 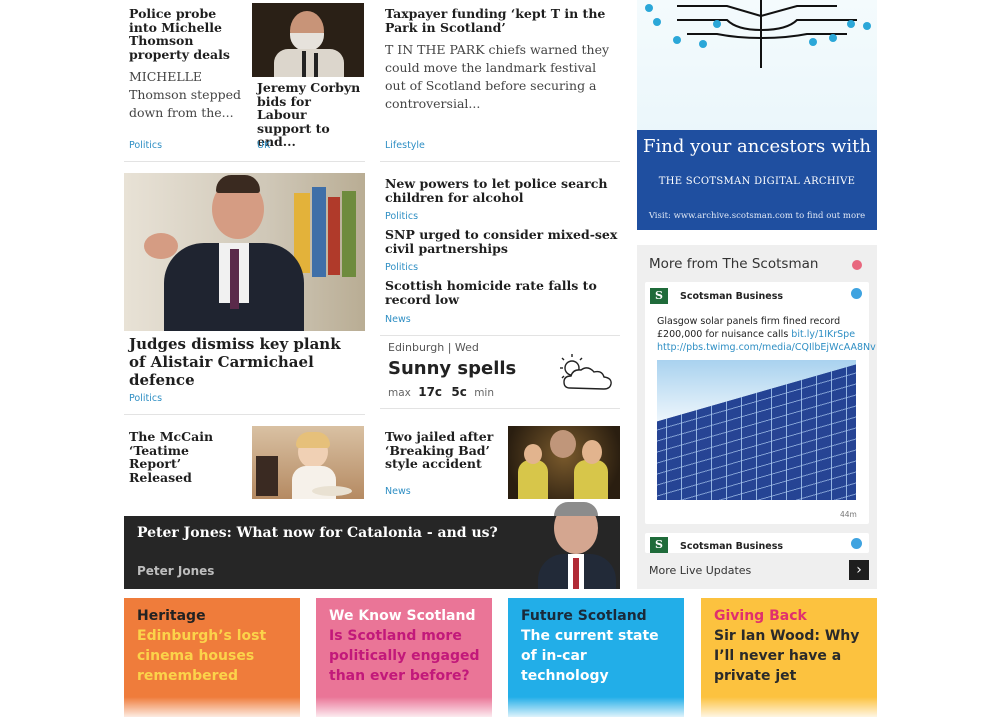 What do you see at coordinates (857, 265) in the screenshot?
I see `live-indicator-icon` at bounding box center [857, 265].